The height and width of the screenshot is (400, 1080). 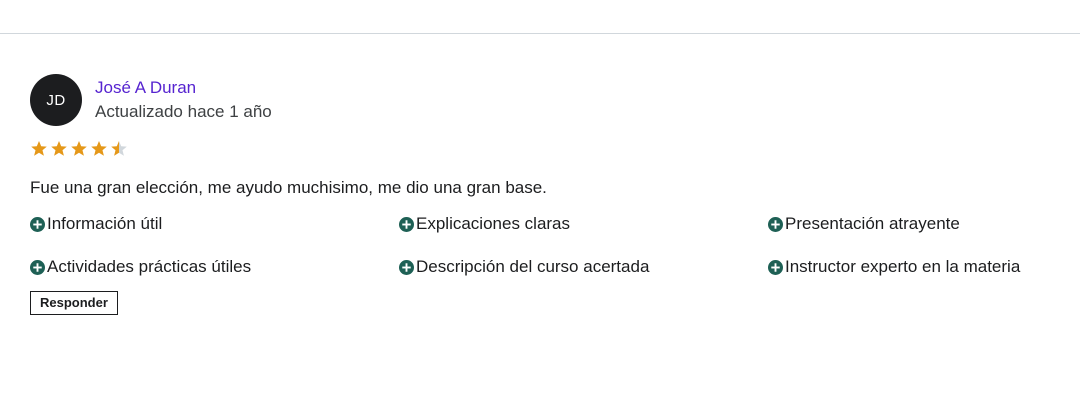 I want to click on review-tag-label: Descripción del curso acertada, so click(x=533, y=266).